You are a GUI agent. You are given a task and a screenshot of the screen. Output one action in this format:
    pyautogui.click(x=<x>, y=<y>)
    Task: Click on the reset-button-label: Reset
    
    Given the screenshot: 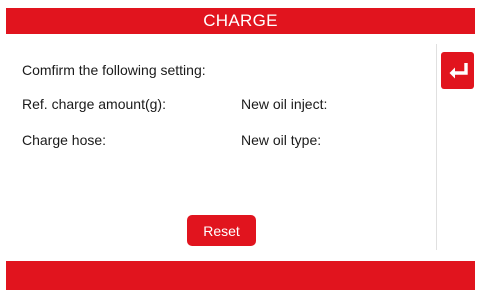 What is the action you would take?
    pyautogui.click(x=221, y=230)
    